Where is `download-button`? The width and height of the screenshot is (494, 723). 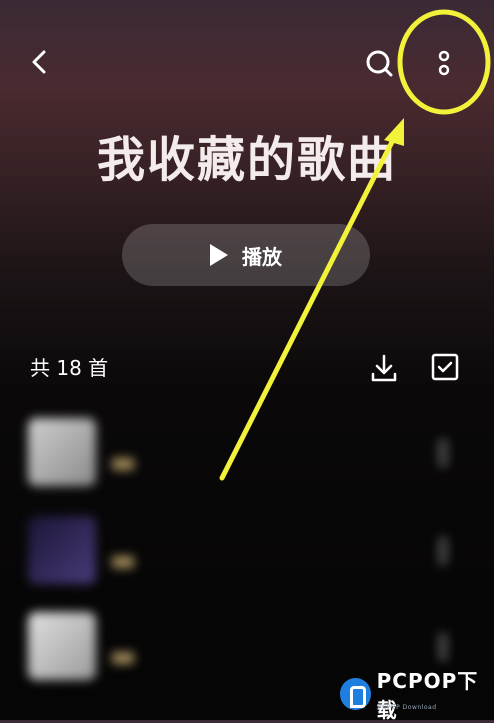 download-button is located at coordinates (384, 368).